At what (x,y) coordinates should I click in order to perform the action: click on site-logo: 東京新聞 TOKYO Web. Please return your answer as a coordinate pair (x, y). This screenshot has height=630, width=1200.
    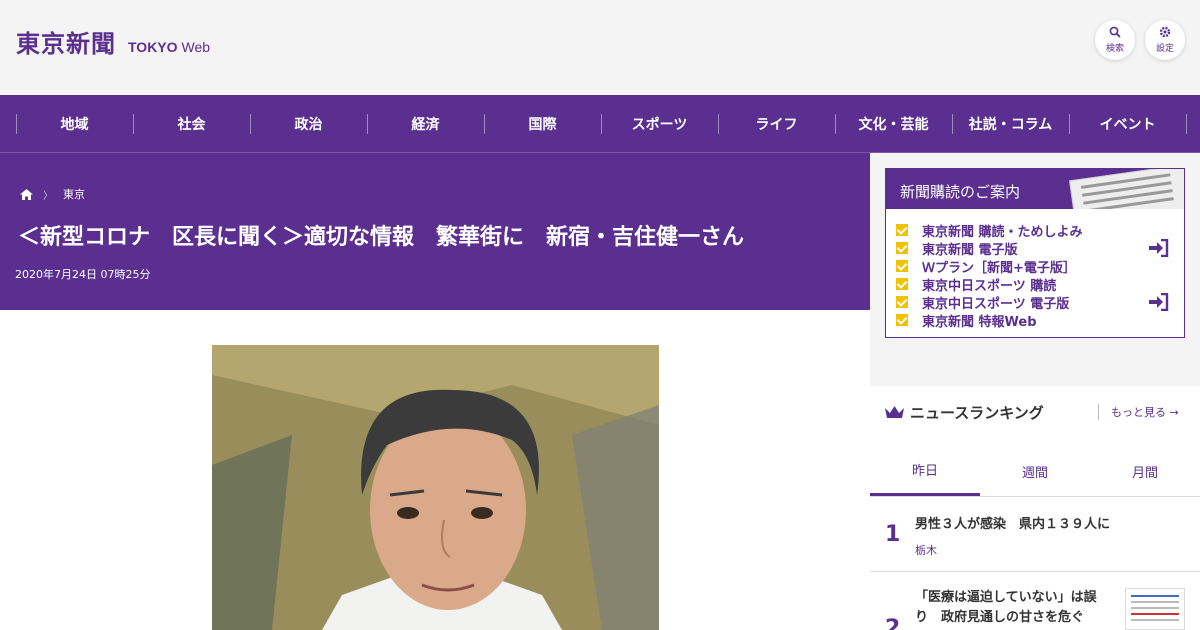
    Looking at the image, I should click on (113, 41).